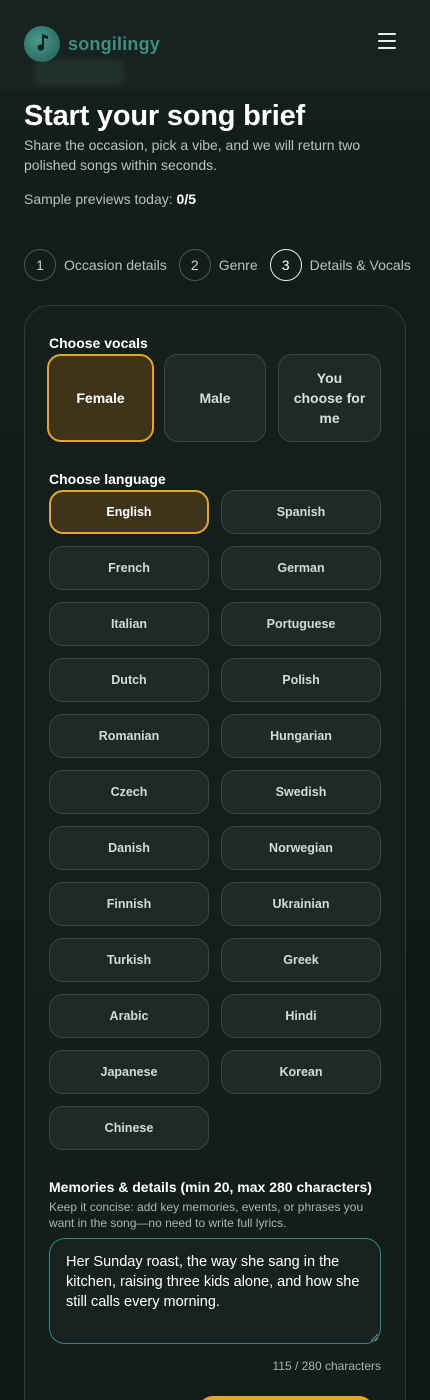  I want to click on brand-logo: songilingy, so click(92, 44).